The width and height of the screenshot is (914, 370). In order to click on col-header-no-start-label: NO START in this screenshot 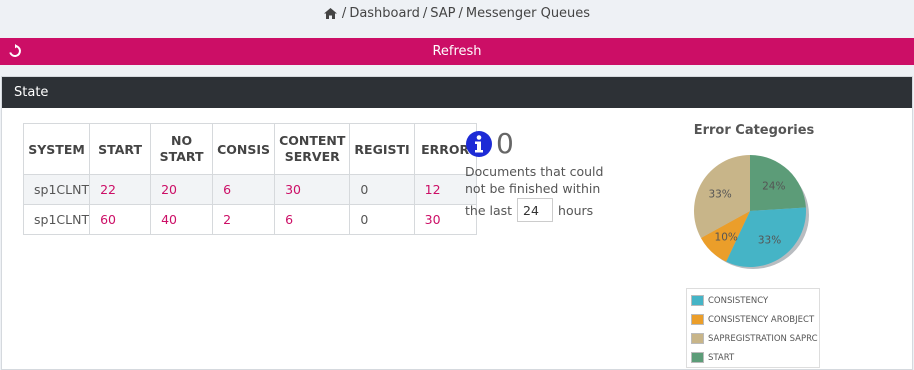, I will do `click(181, 148)`.